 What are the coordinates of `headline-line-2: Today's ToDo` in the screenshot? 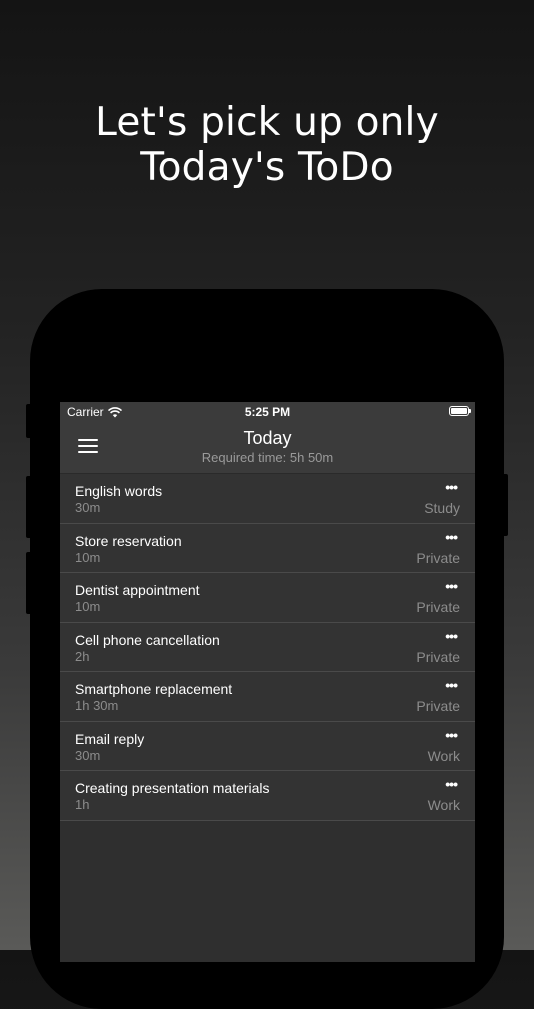 It's located at (267, 167).